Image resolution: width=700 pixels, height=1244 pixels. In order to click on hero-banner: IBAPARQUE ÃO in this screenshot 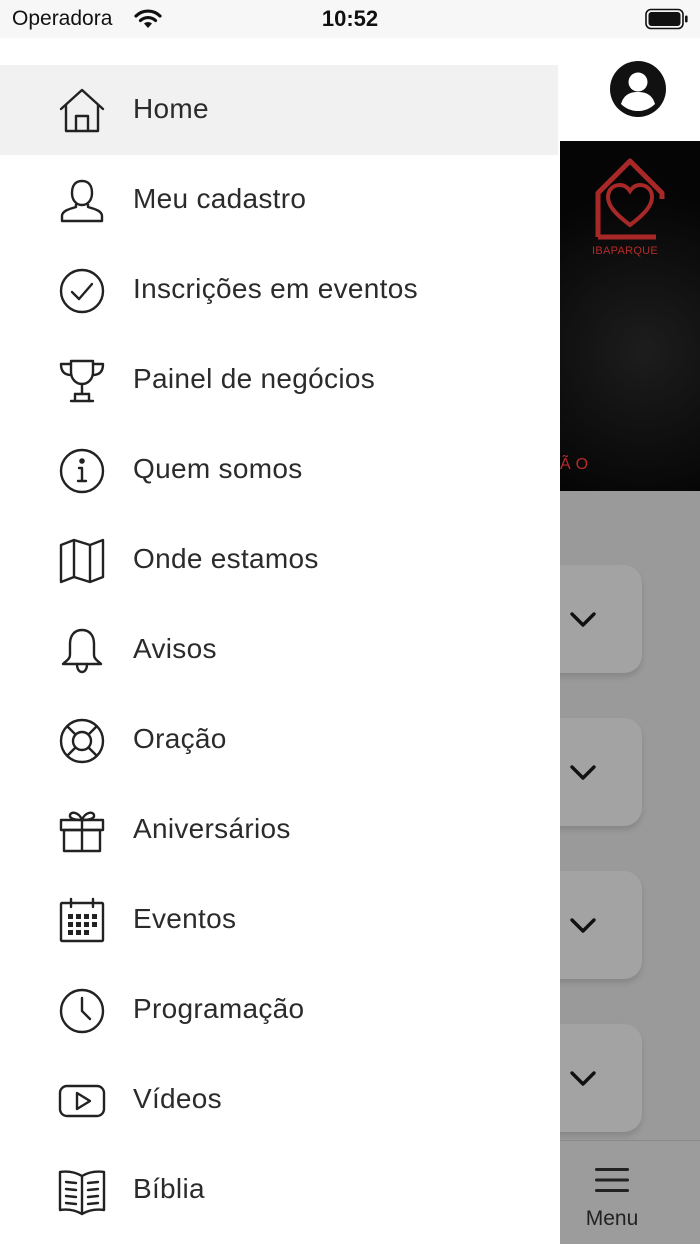, I will do `click(630, 316)`.